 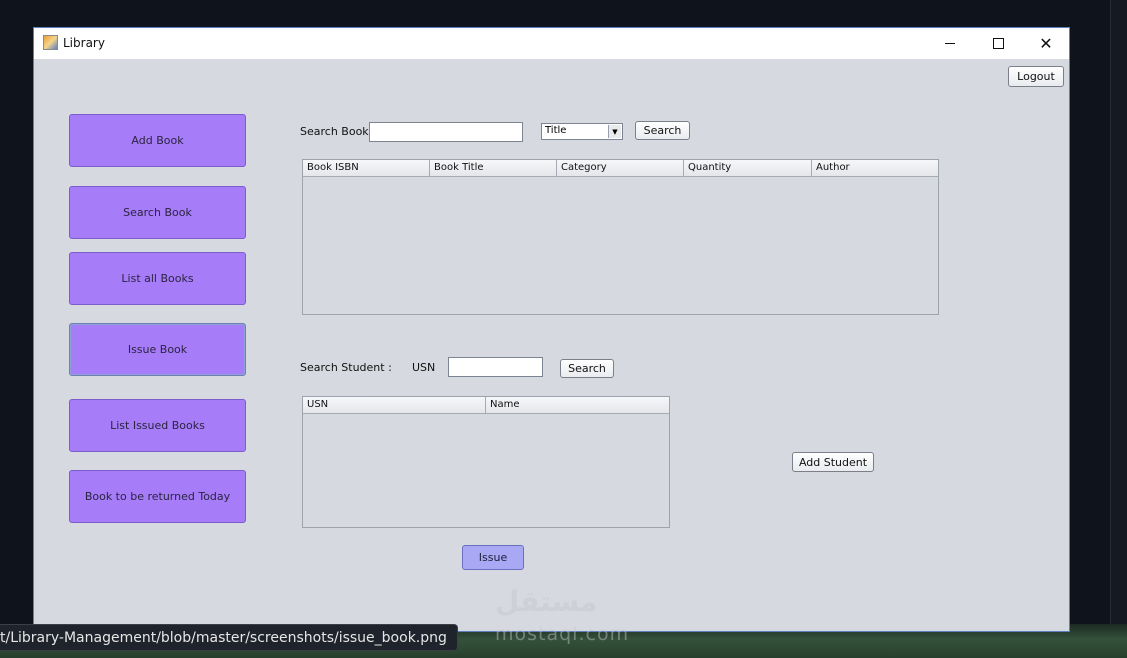 What do you see at coordinates (157, 212) in the screenshot?
I see `sidebar-item-search-book: Search Book` at bounding box center [157, 212].